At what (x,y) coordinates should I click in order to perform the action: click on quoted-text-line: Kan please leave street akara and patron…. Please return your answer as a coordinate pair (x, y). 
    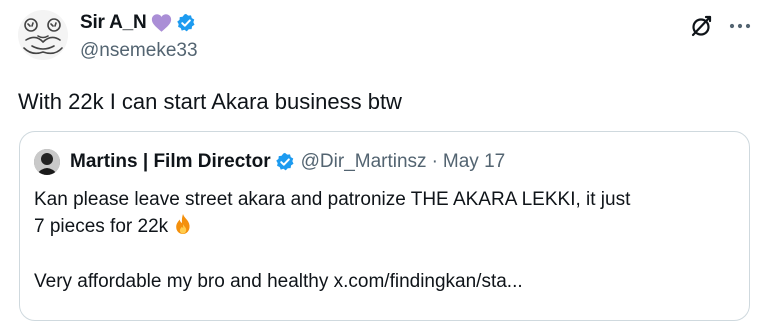
    Looking at the image, I should click on (332, 199).